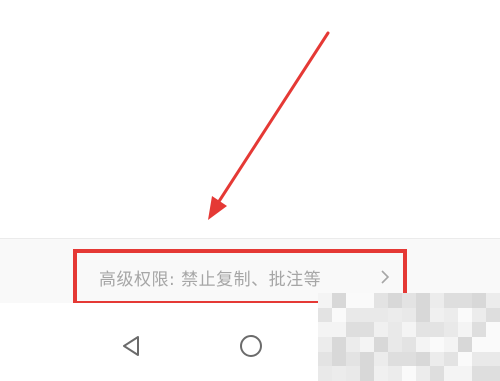  Describe the element at coordinates (210, 279) in the screenshot. I see `advanced-permission-label: 高级权限: 禁止复制、批注等` at that location.